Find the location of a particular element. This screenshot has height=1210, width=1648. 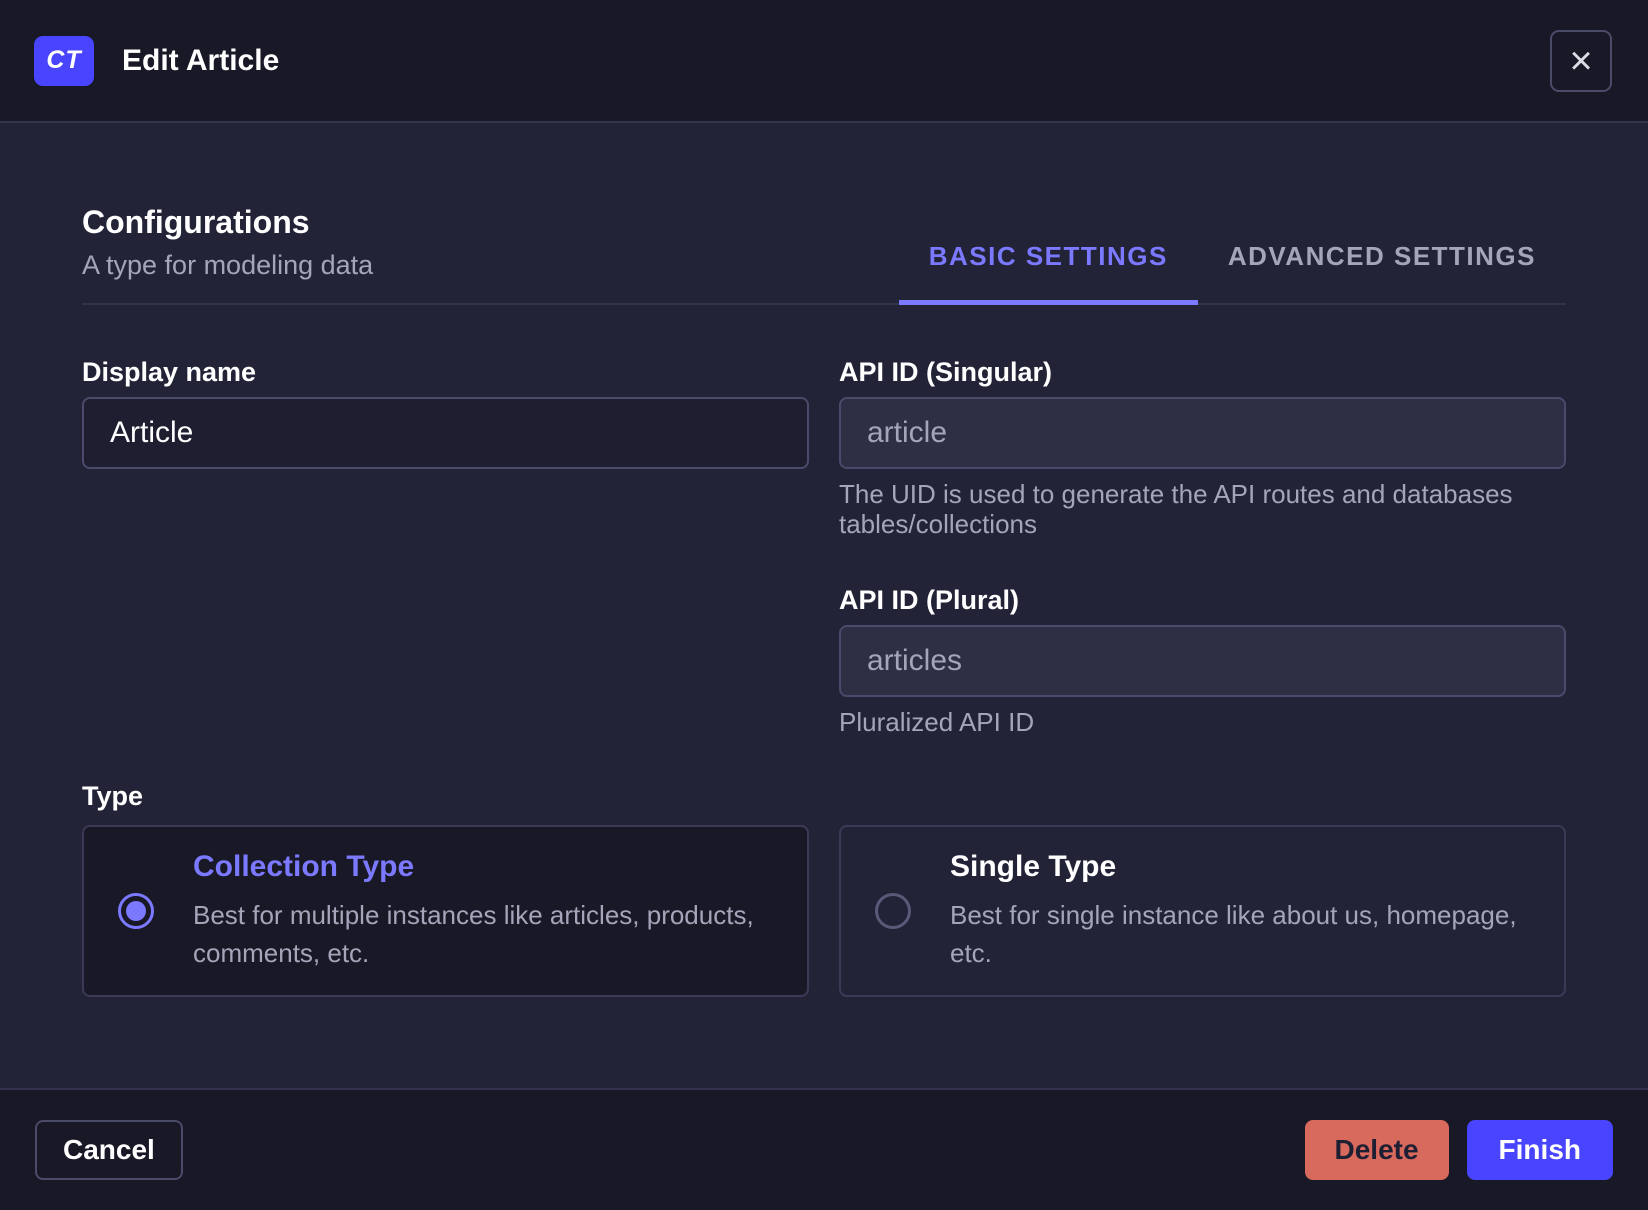

left-column: Display name is located at coordinates (445, 547).